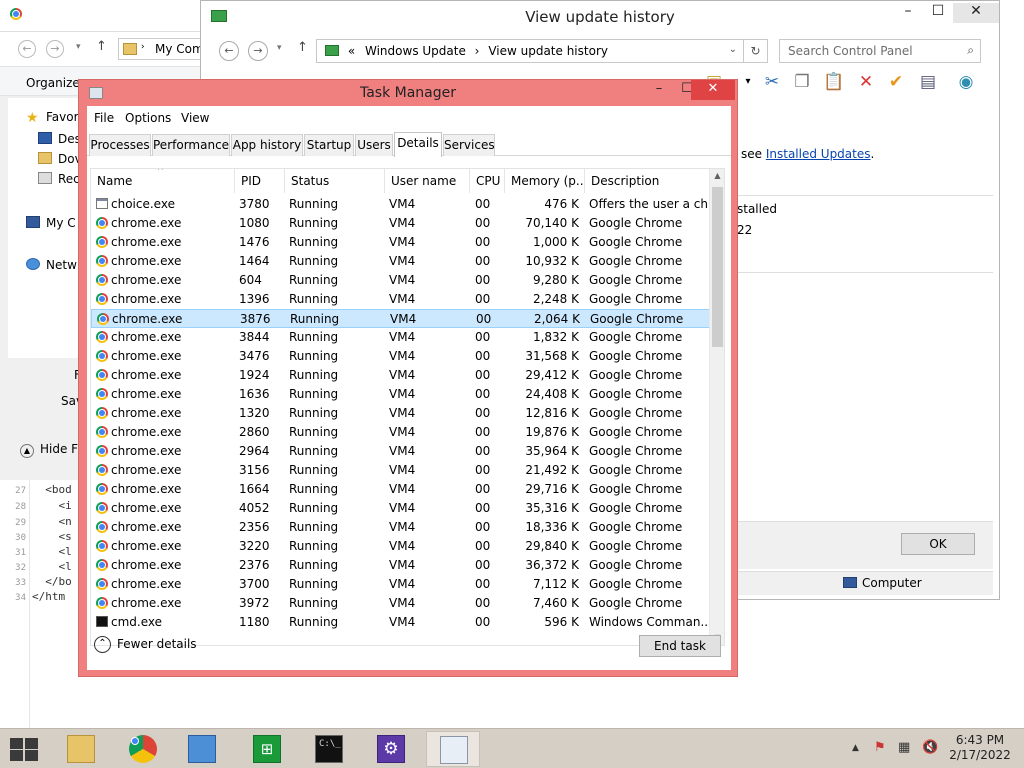 Image resolution: width=1024 pixels, height=768 pixels. I want to click on recent-locations-icon: ▾, so click(78, 47).